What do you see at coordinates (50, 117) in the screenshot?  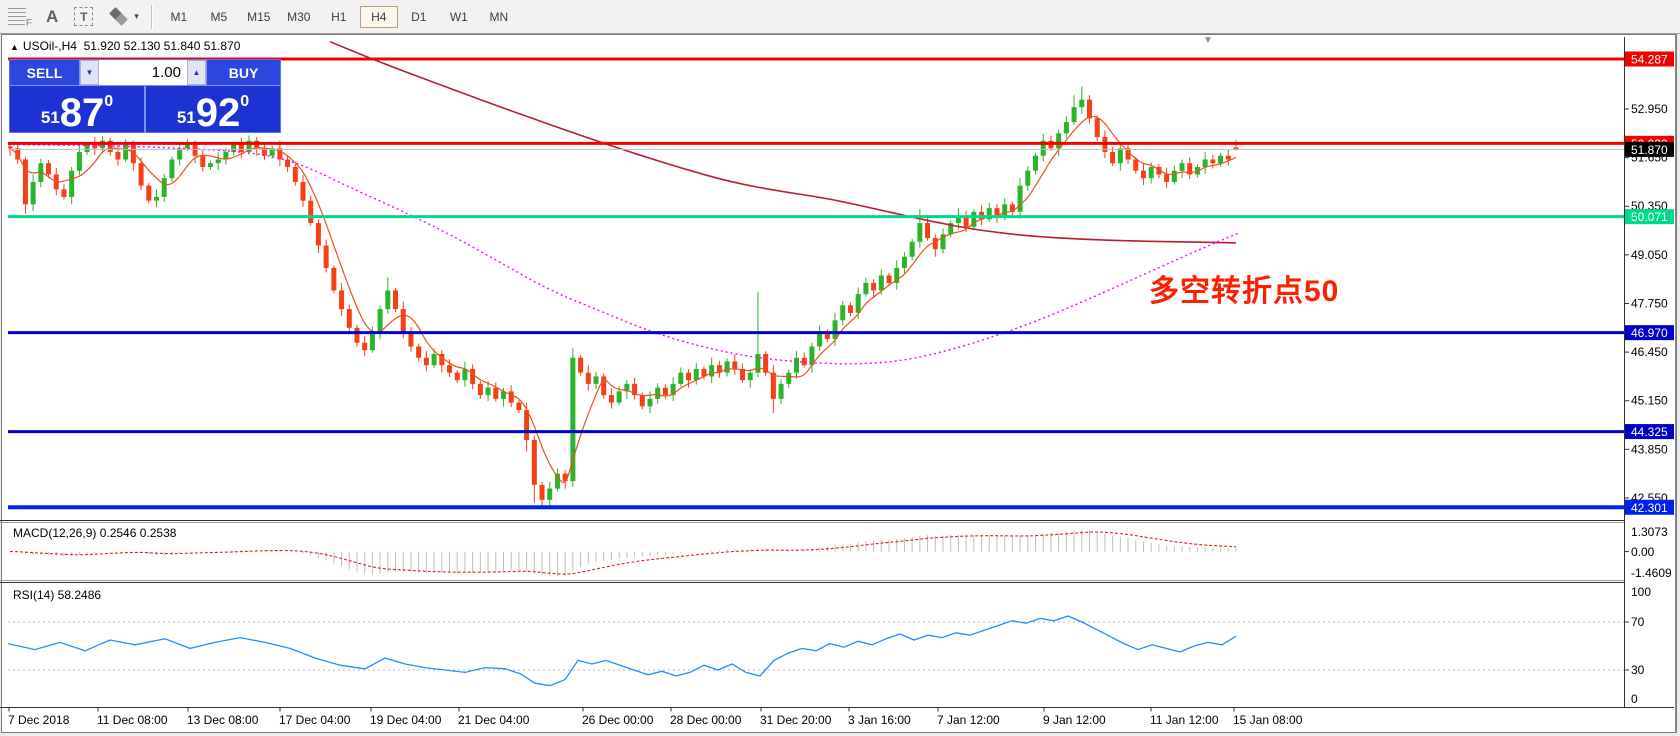 I see `sell-price-main: 51` at bounding box center [50, 117].